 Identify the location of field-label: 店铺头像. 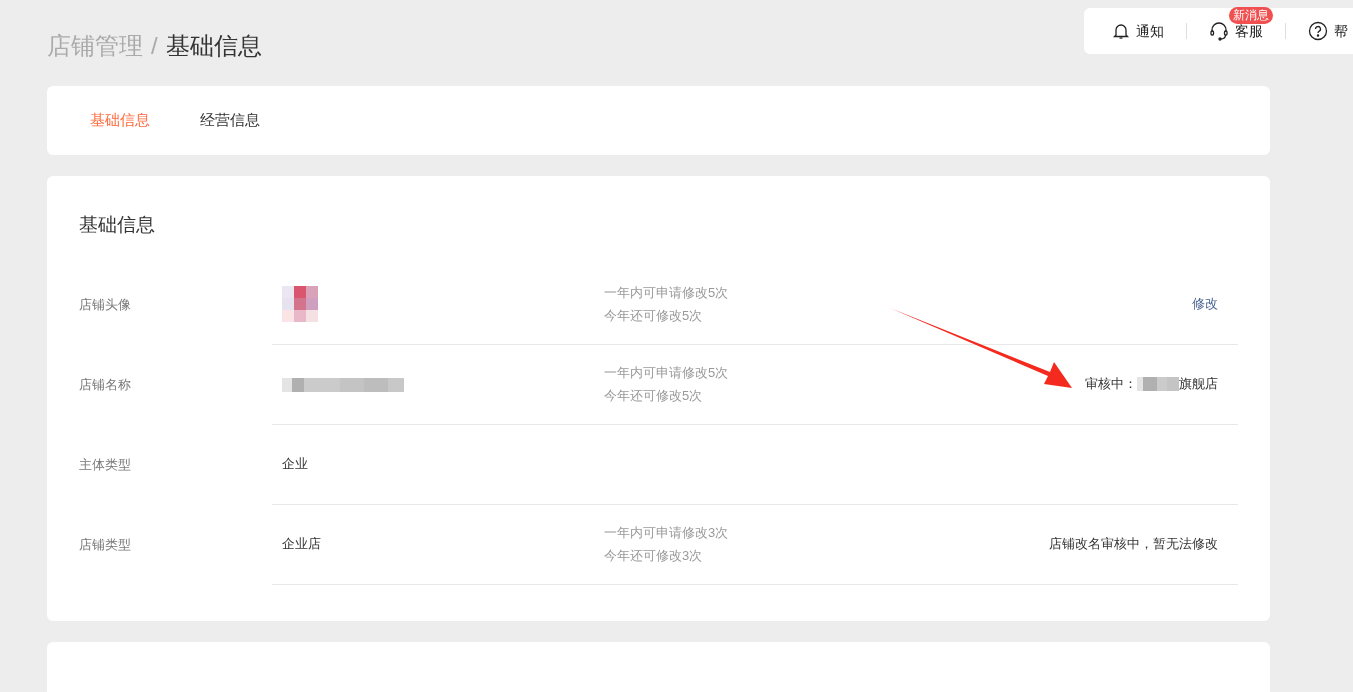
(105, 304).